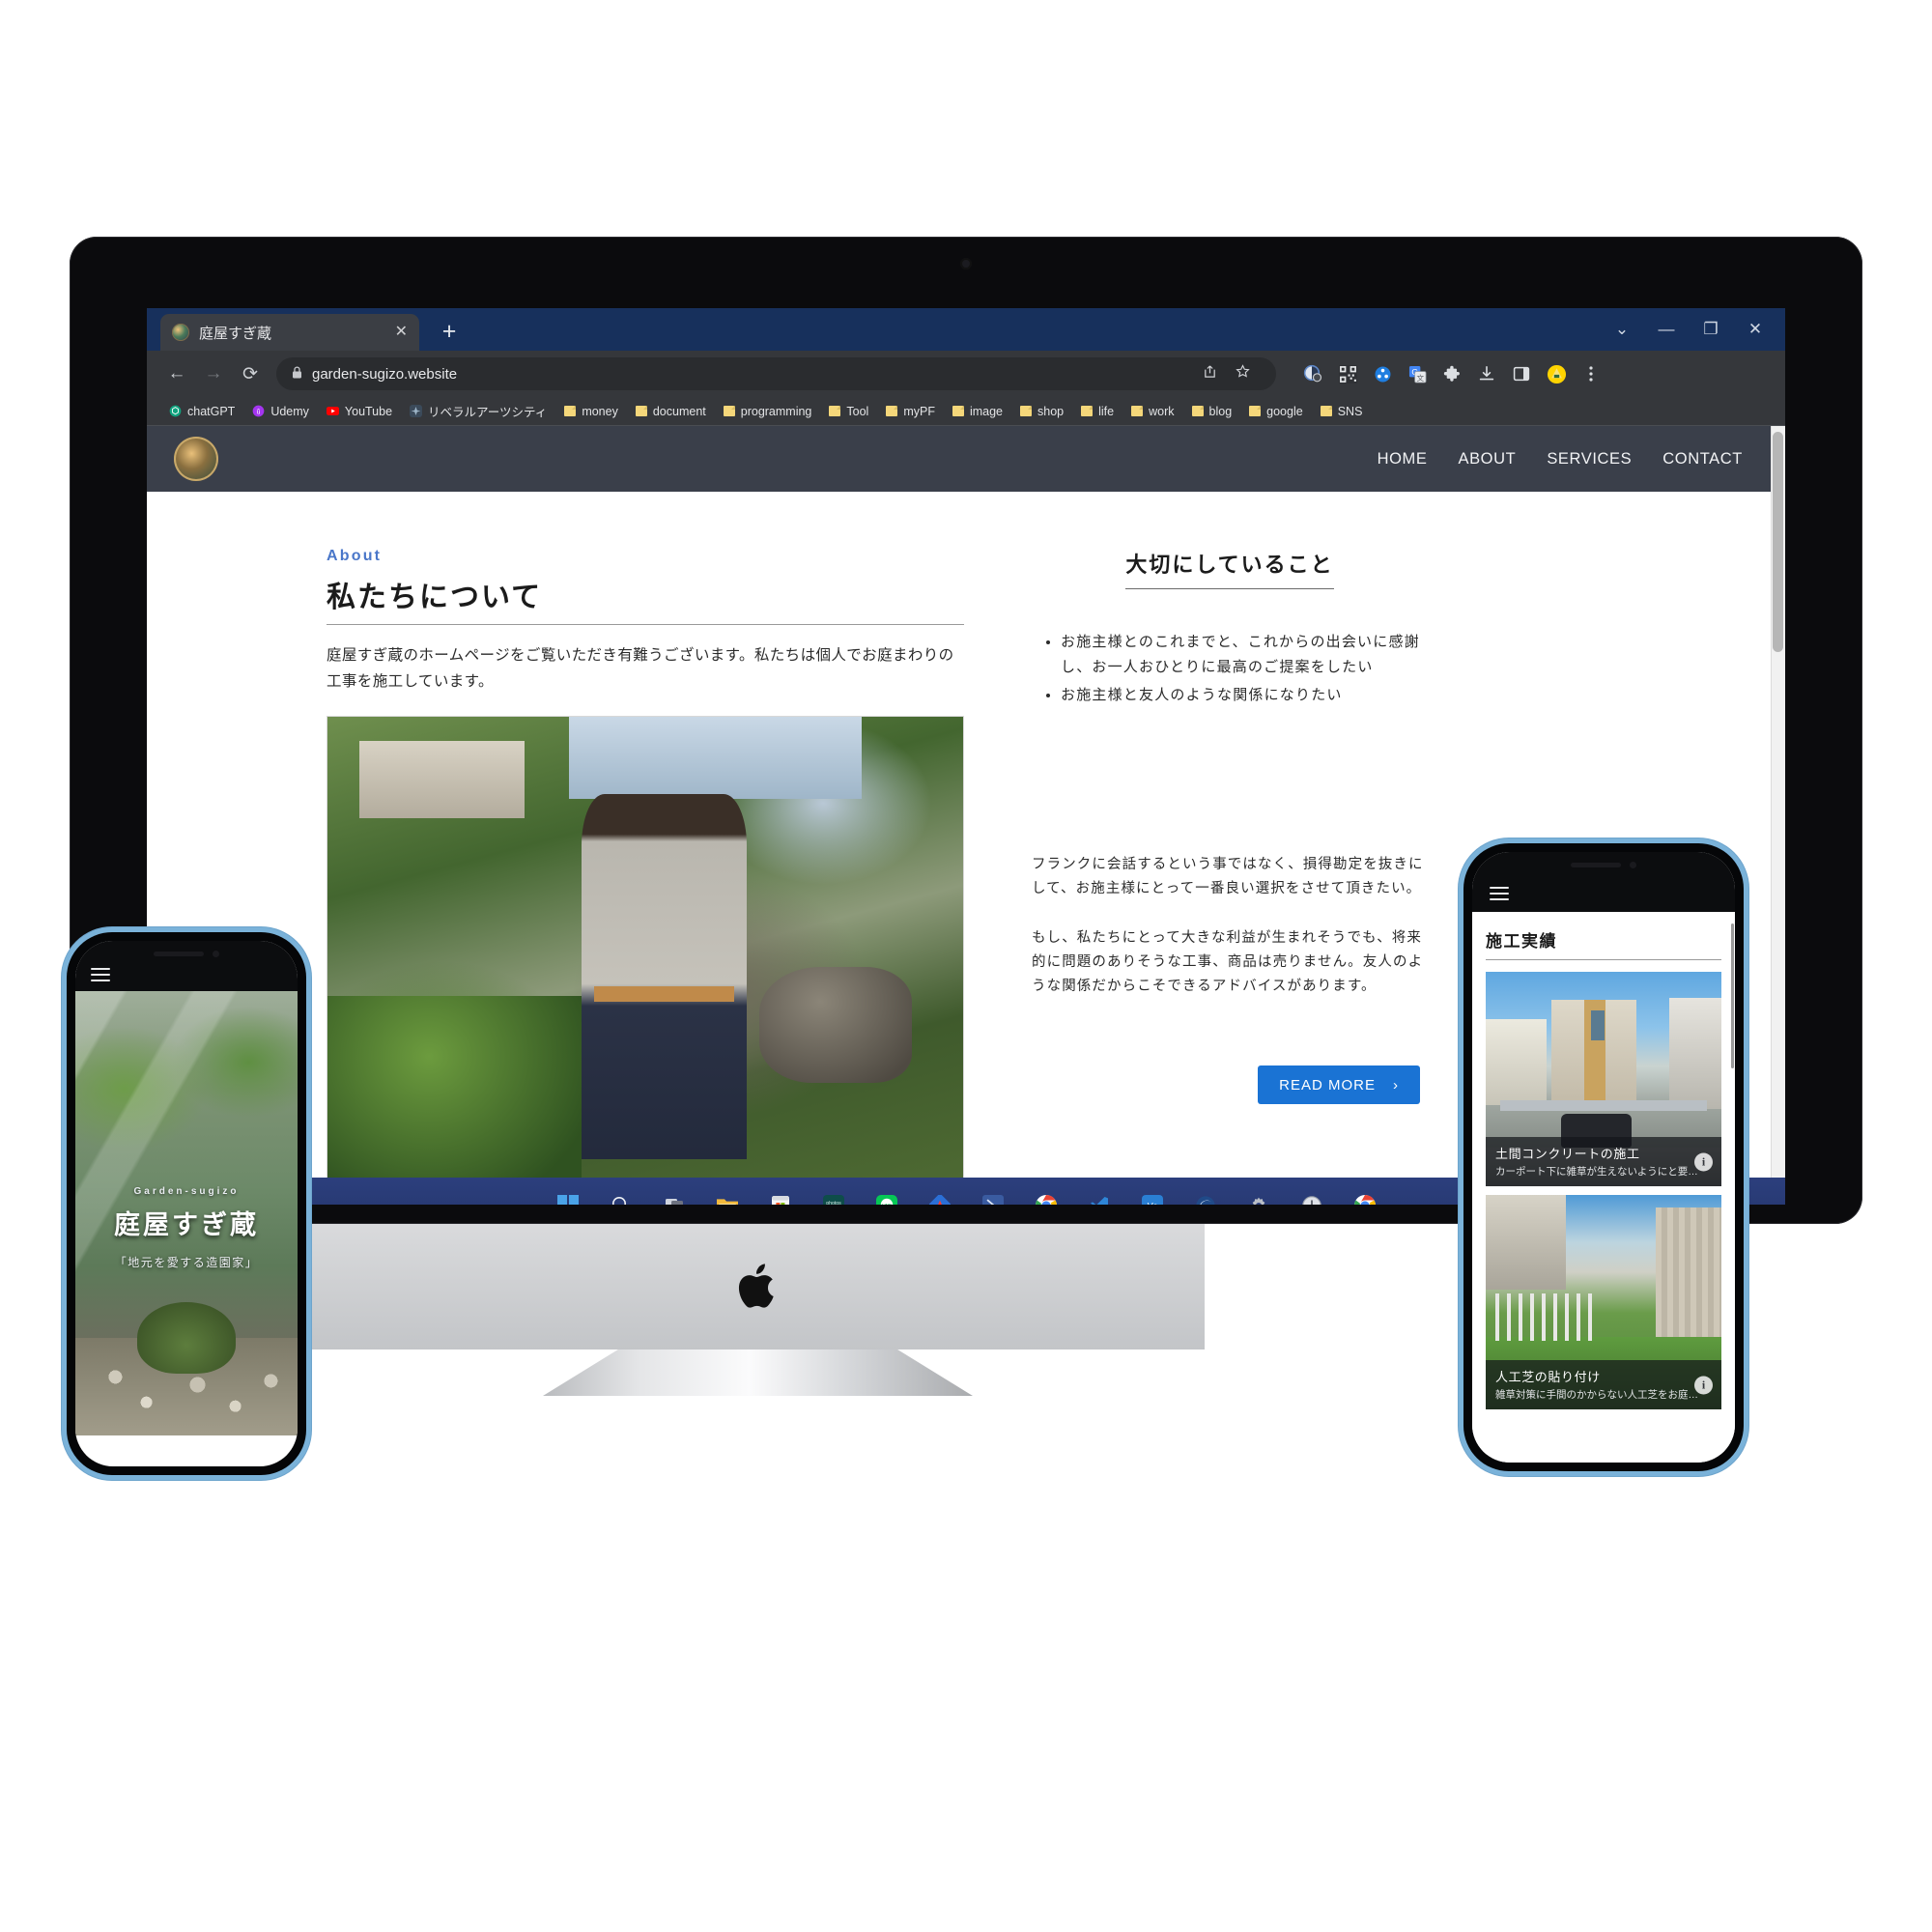 The height and width of the screenshot is (1932, 1932). What do you see at coordinates (1214, 374) in the screenshot?
I see `share-icon` at bounding box center [1214, 374].